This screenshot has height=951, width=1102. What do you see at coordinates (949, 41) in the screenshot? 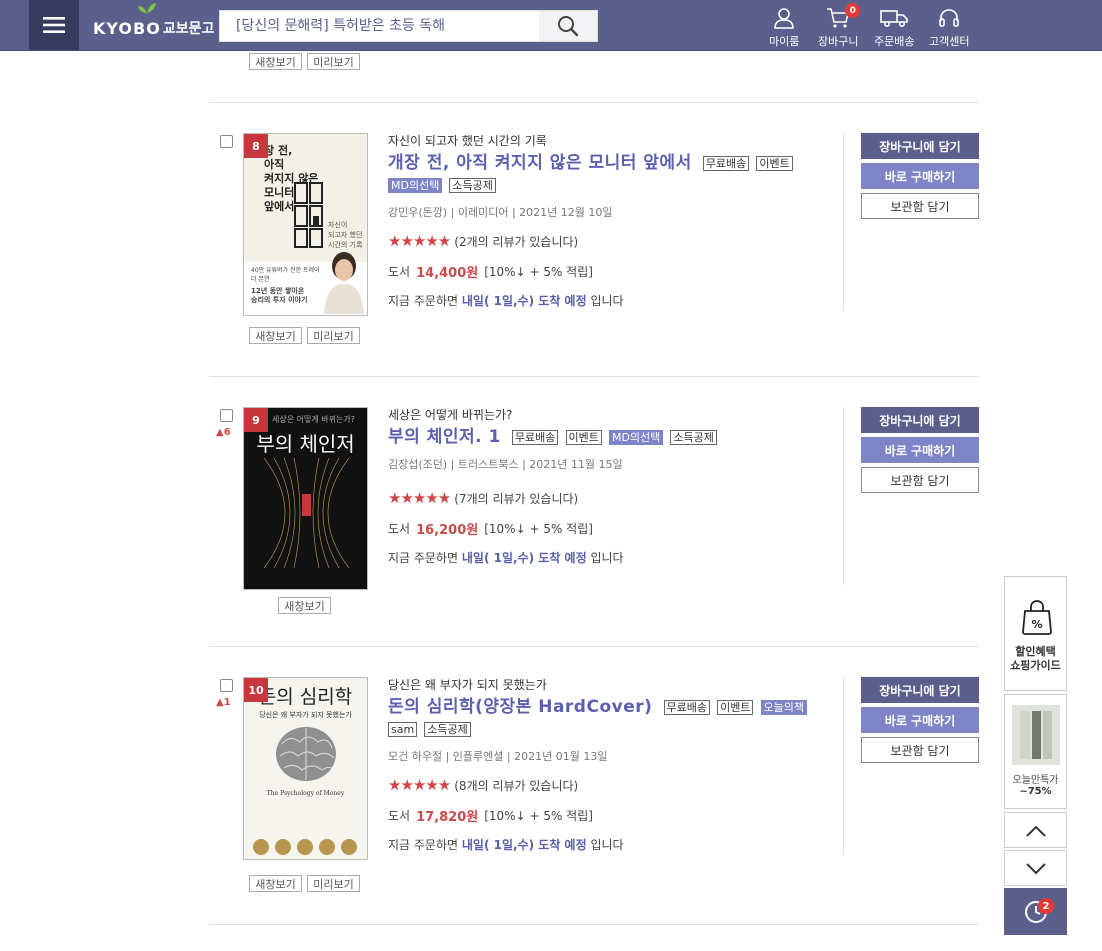
I see `nav-support-label: 고객센터` at bounding box center [949, 41].